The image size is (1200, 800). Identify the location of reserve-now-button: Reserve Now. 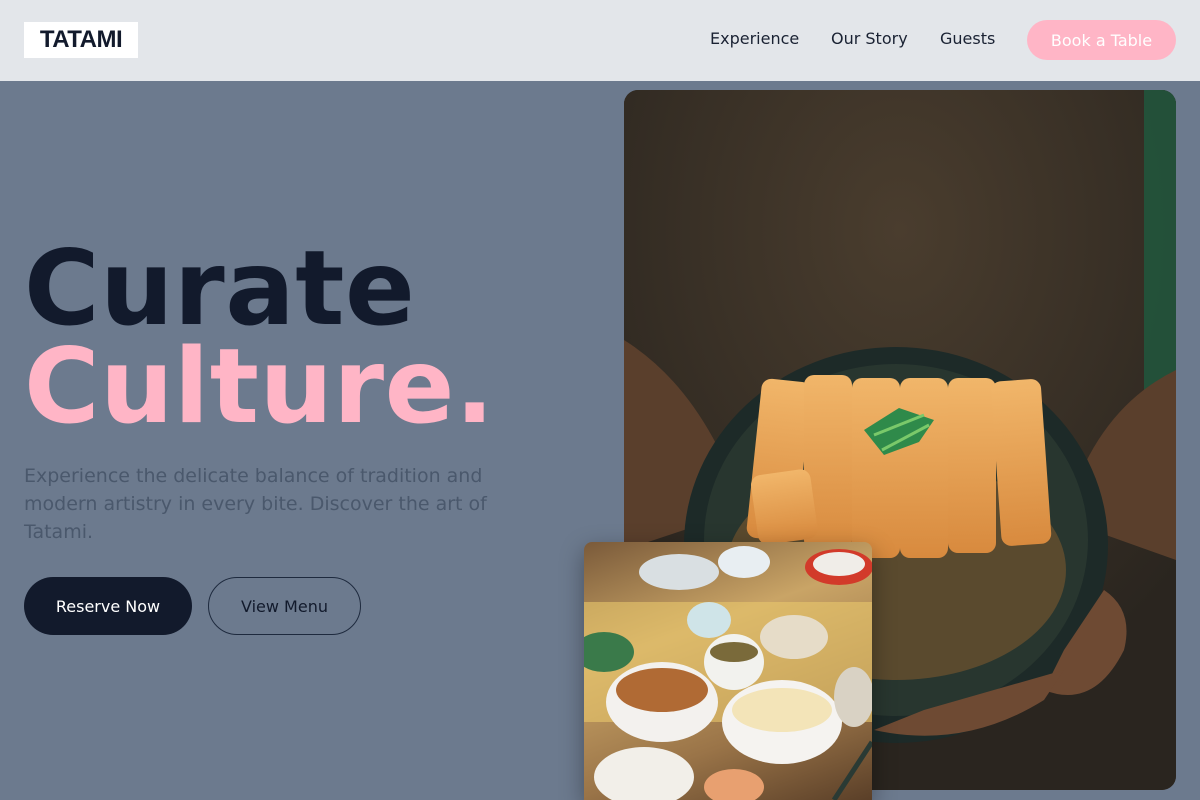
(108, 606).